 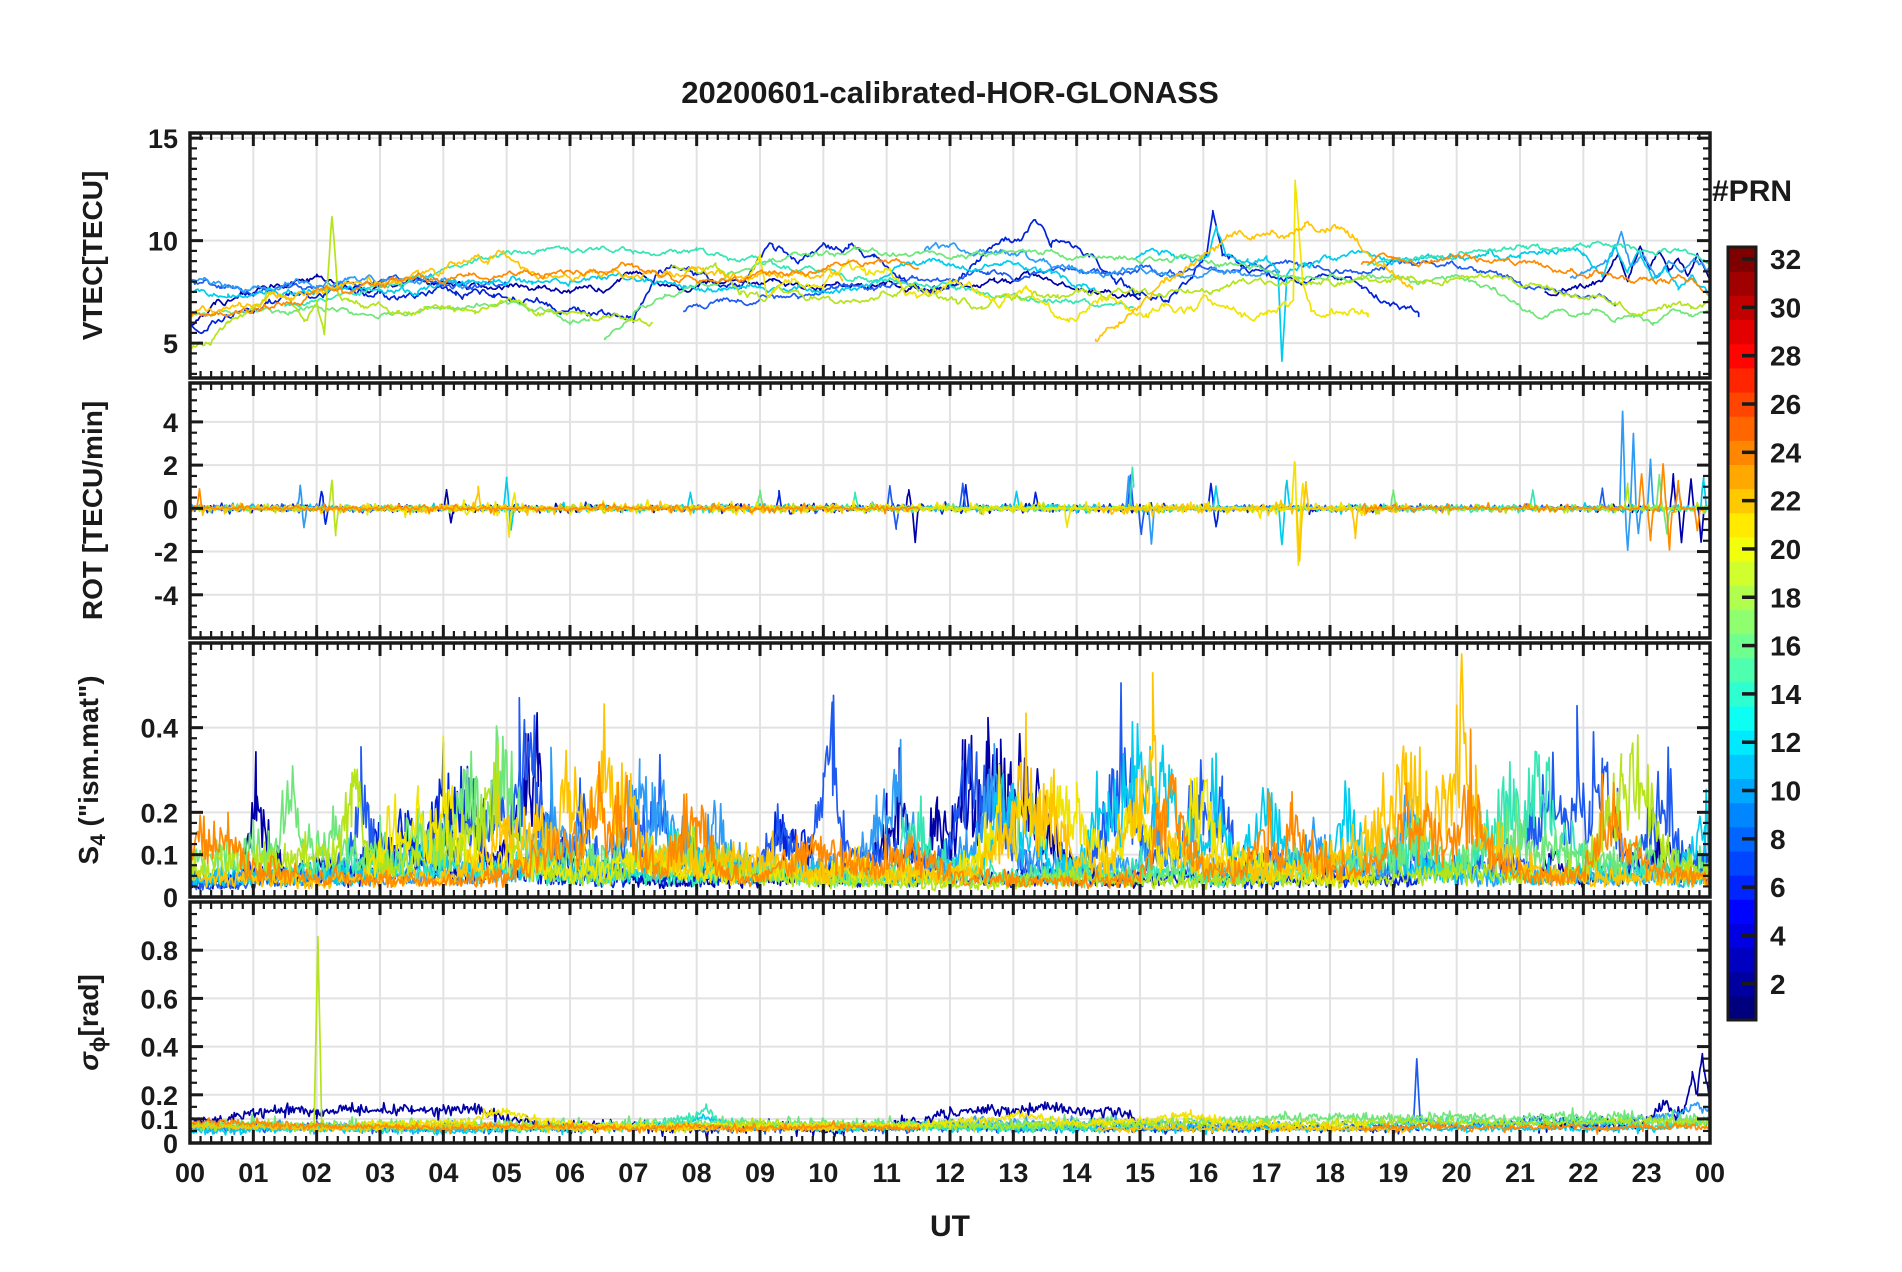 I want to click on x-tick-label: 02, so click(x=317, y=1173).